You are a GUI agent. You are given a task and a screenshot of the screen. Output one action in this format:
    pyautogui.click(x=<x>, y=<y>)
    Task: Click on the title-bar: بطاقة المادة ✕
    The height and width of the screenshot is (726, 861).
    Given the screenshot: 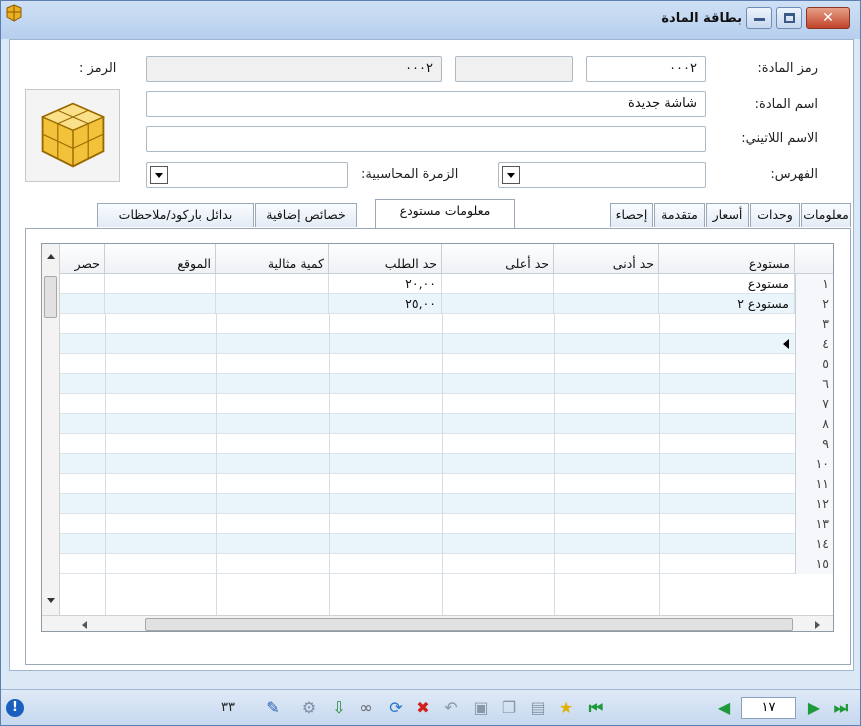 What is the action you would take?
    pyautogui.click(x=430, y=20)
    